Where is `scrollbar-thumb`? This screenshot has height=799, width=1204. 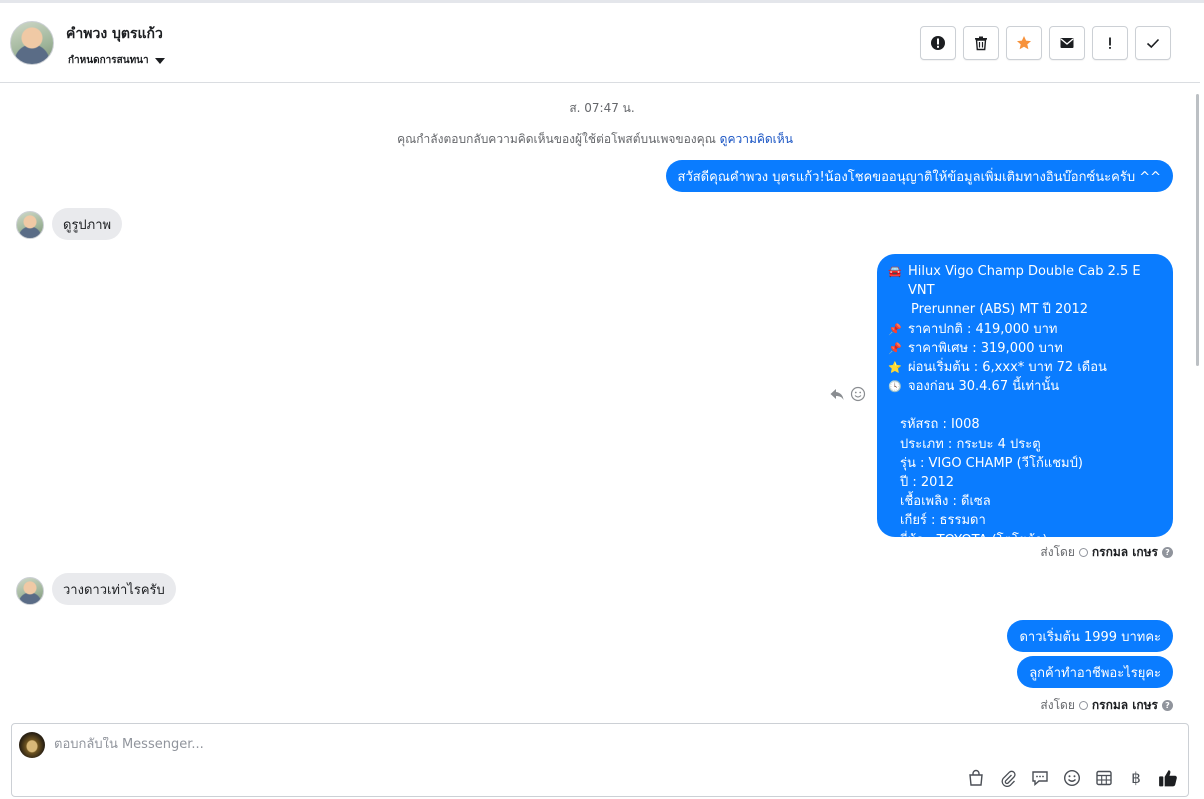 scrollbar-thumb is located at coordinates (1197, 230).